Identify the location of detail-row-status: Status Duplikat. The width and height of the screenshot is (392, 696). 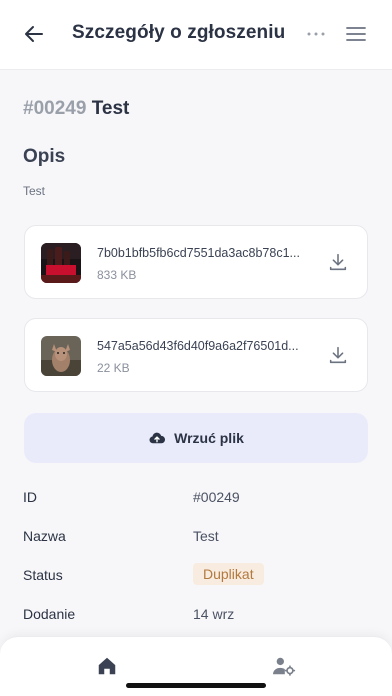
(195, 575).